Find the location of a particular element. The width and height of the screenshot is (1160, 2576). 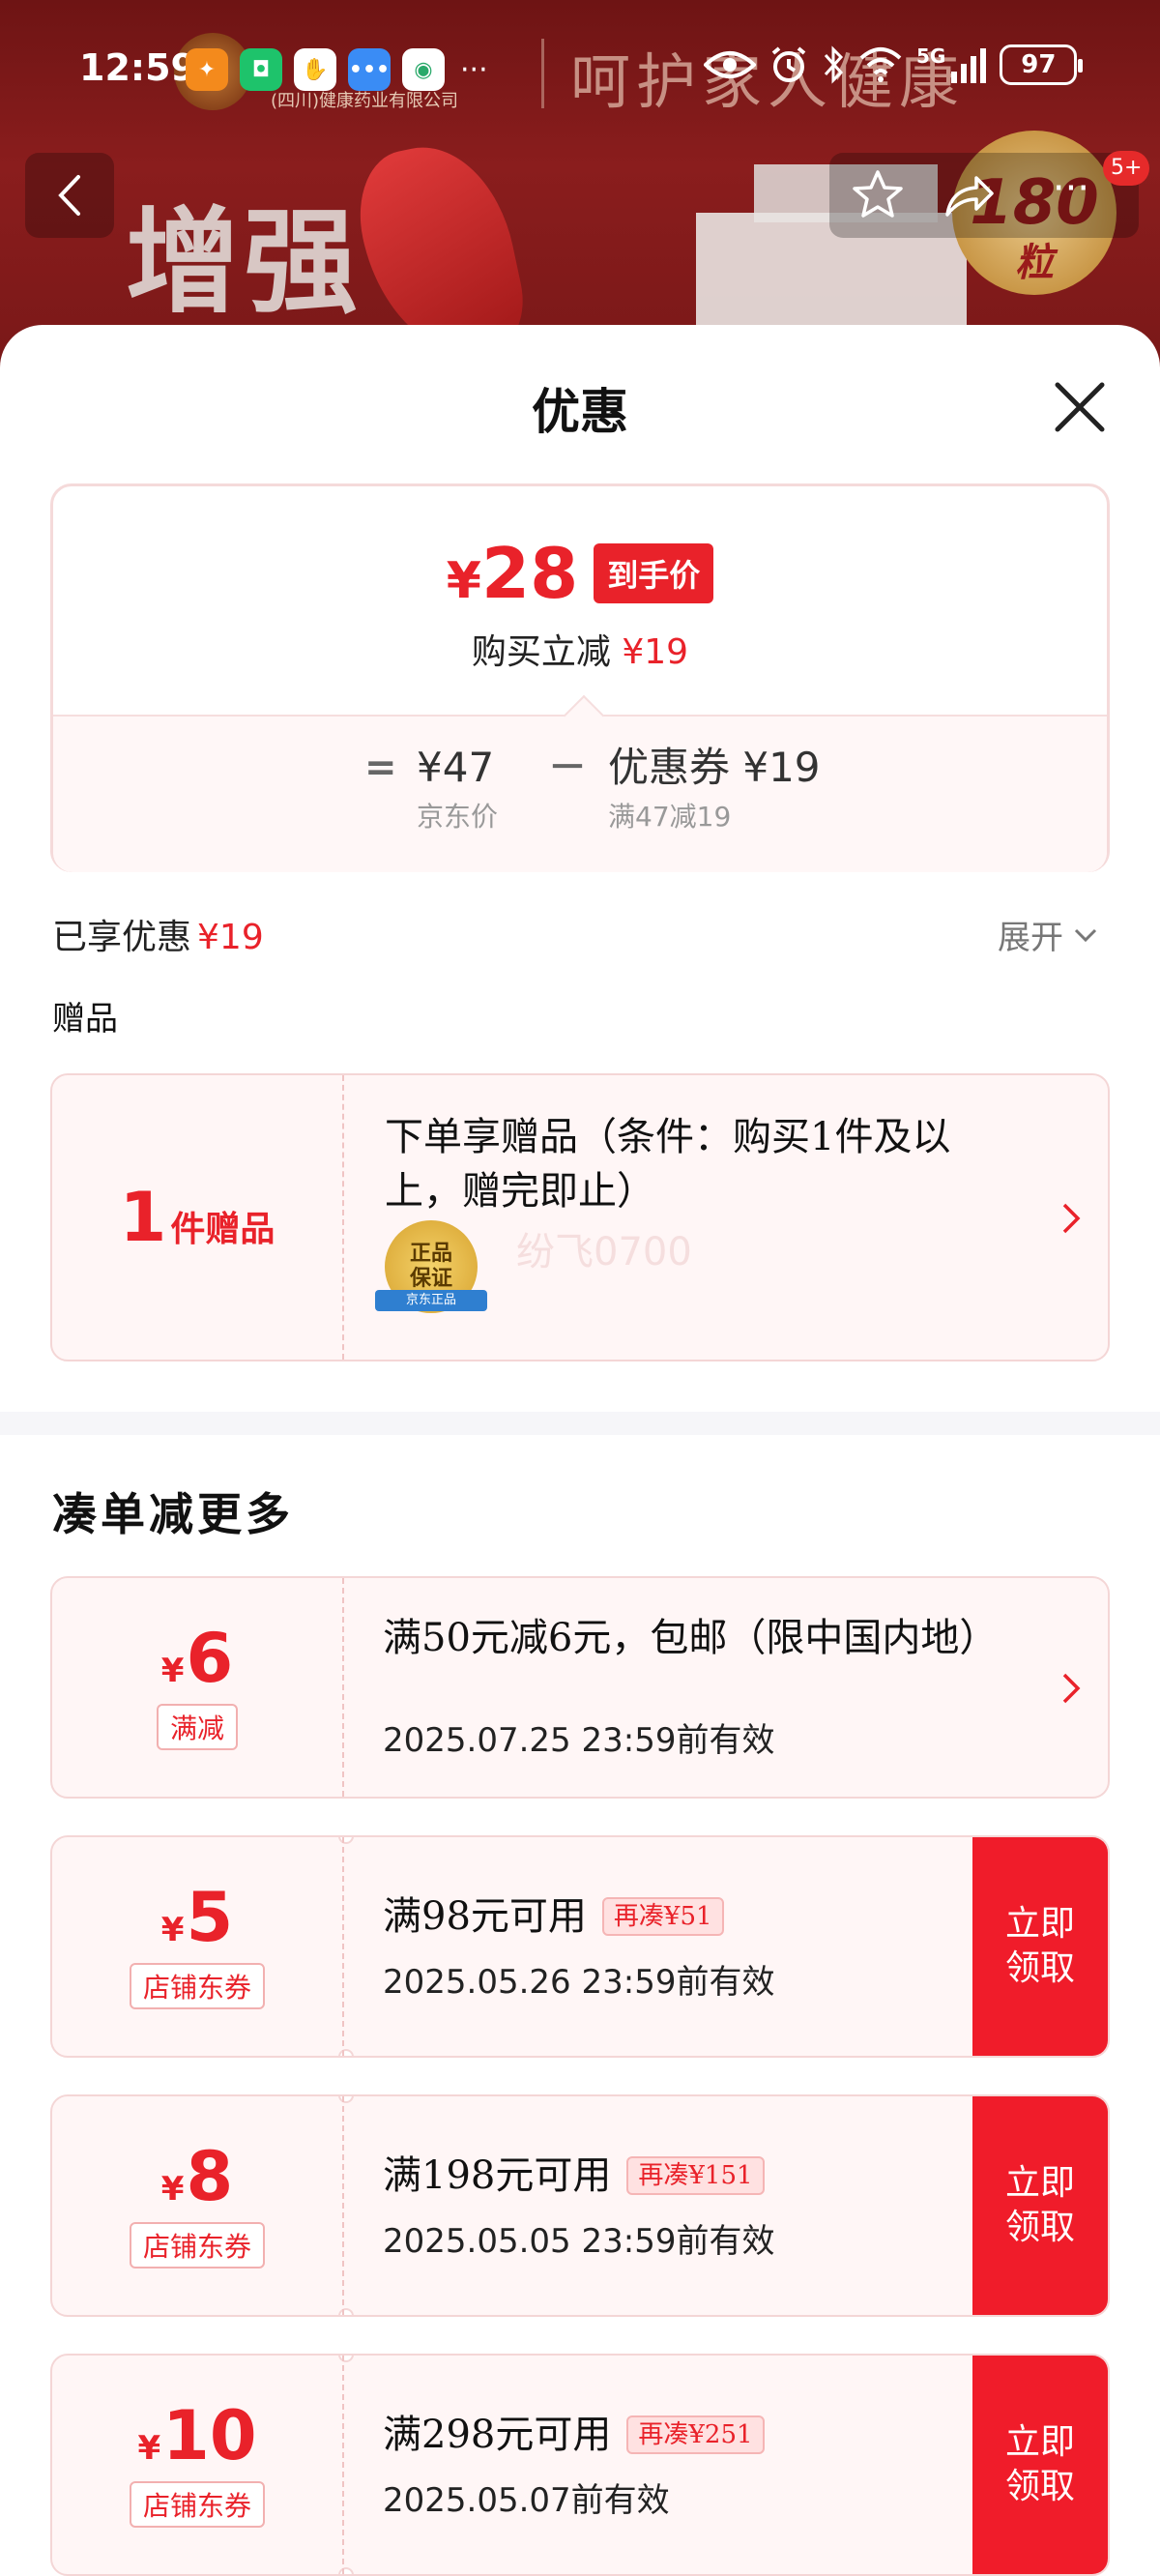

coupon-validity: 2025.07.25 23:59前有效 is located at coordinates (579, 1740).